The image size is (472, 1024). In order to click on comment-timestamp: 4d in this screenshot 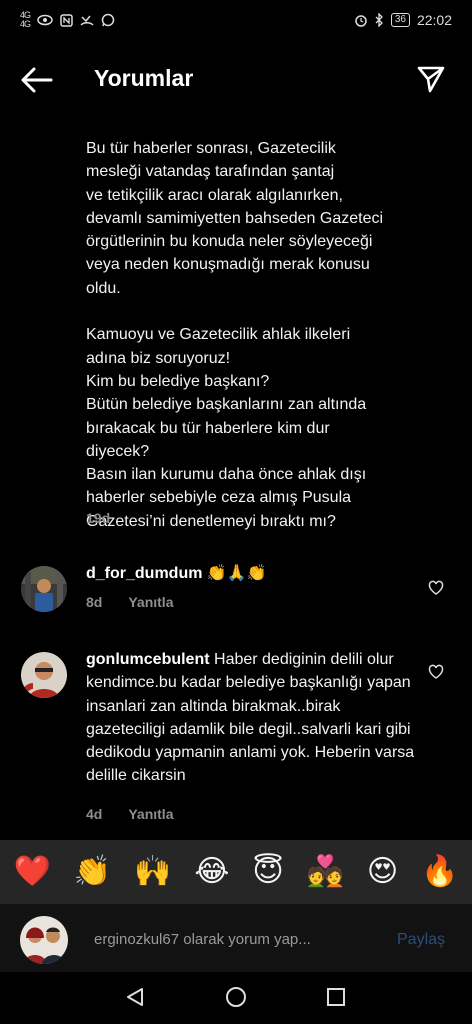, I will do `click(94, 814)`.